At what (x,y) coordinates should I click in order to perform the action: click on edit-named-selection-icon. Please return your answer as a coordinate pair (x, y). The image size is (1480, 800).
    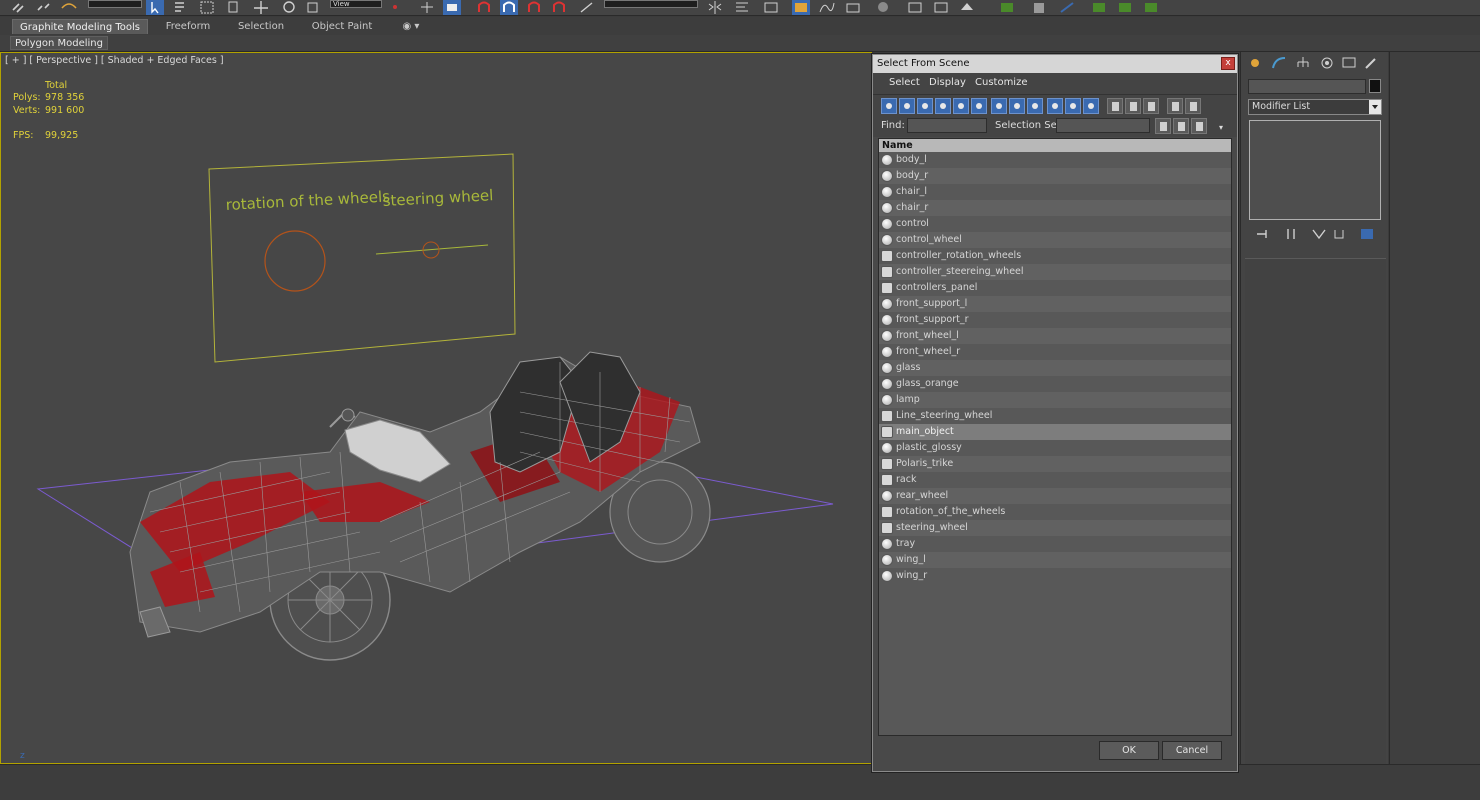
    Looking at the image, I should click on (587, 7).